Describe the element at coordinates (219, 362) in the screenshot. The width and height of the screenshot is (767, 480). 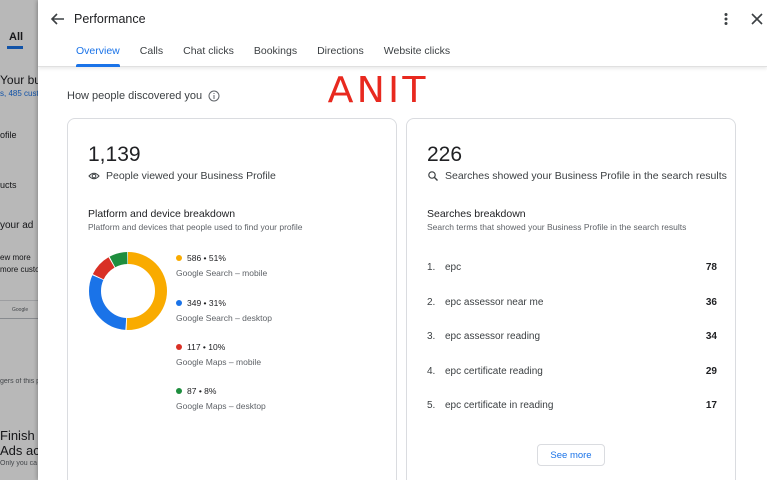
I see `legend-label: Google Maps – mobile` at that location.